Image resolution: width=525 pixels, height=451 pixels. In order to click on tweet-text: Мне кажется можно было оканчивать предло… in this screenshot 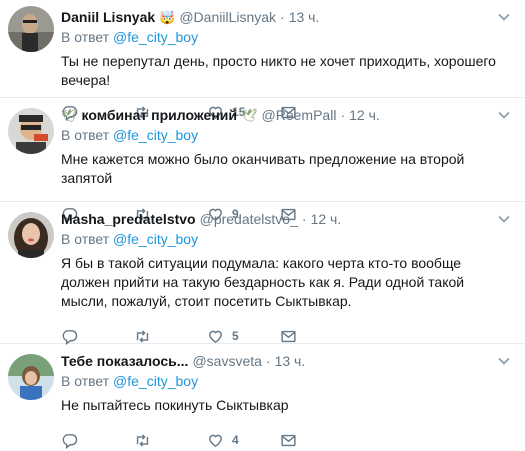, I will do `click(263, 168)`.